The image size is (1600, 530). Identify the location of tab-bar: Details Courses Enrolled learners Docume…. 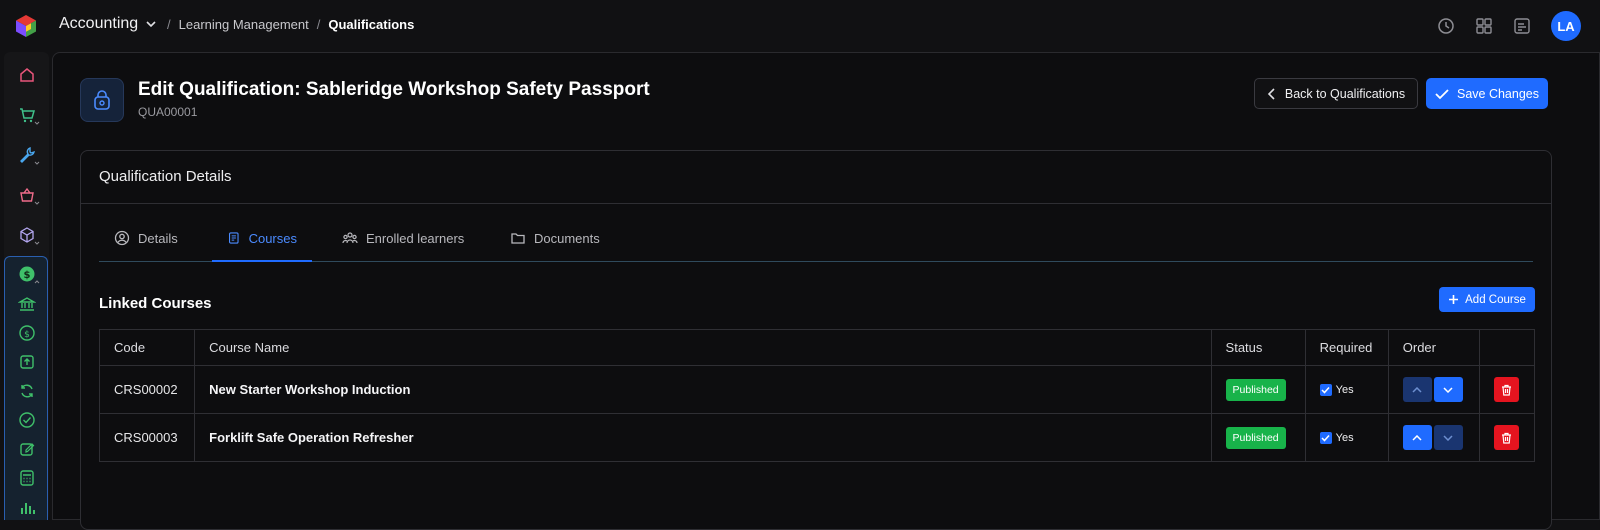
(816, 246).